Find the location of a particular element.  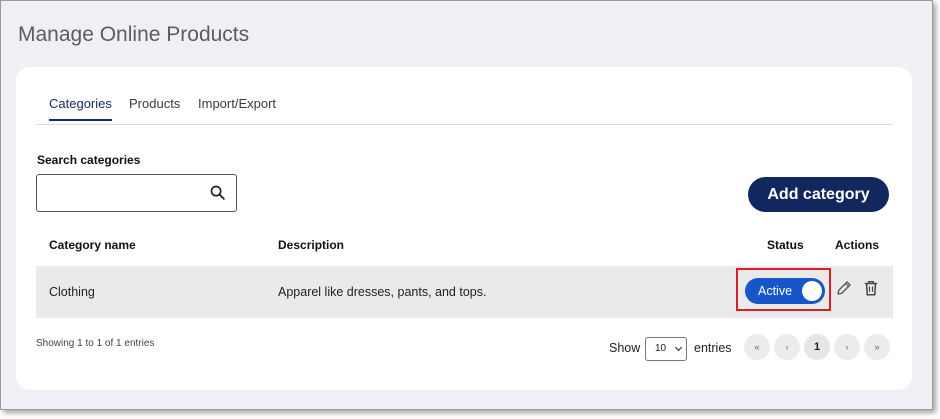

status-toggle: Active is located at coordinates (785, 291).